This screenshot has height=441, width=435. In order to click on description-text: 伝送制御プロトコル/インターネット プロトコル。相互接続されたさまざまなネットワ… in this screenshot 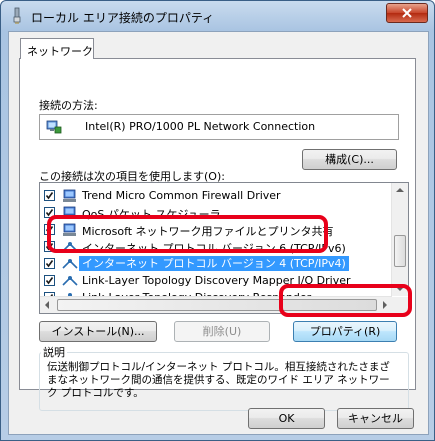, I will do `click(218, 380)`.